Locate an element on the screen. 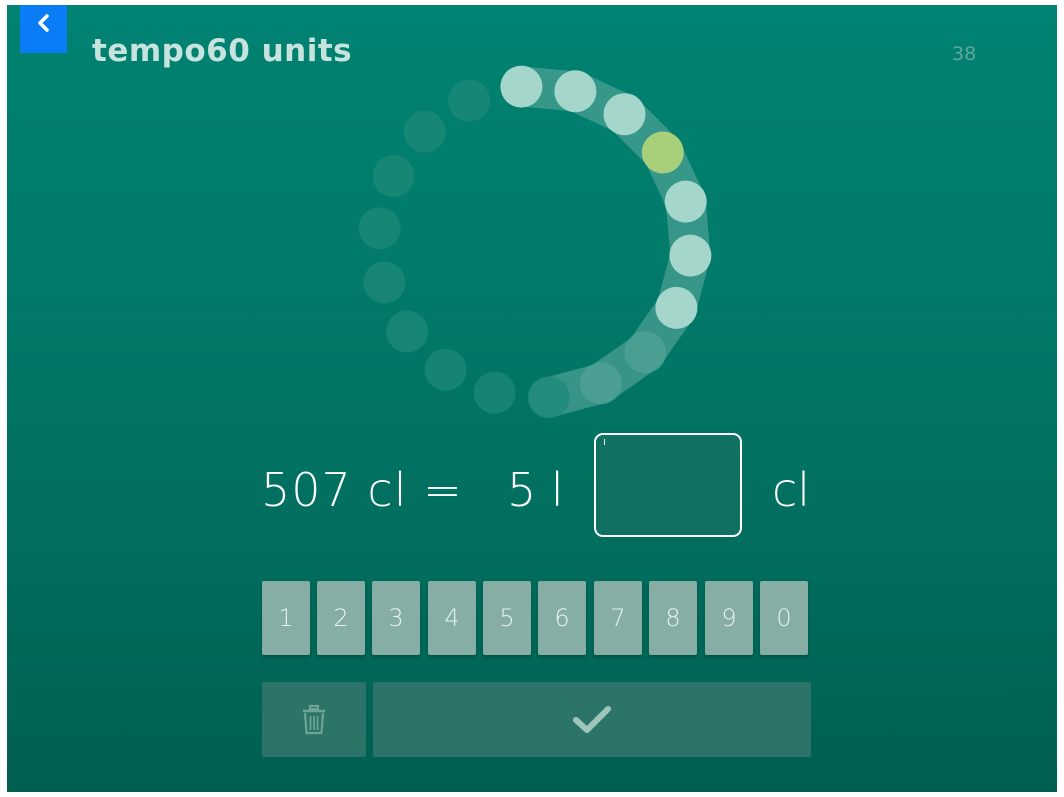  key-3: 3 is located at coordinates (396, 618).